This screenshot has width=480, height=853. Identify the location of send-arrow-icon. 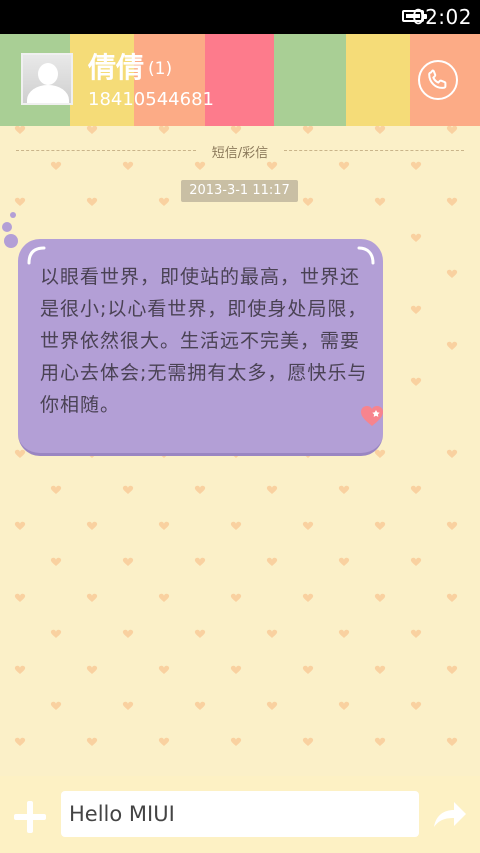
(450, 814).